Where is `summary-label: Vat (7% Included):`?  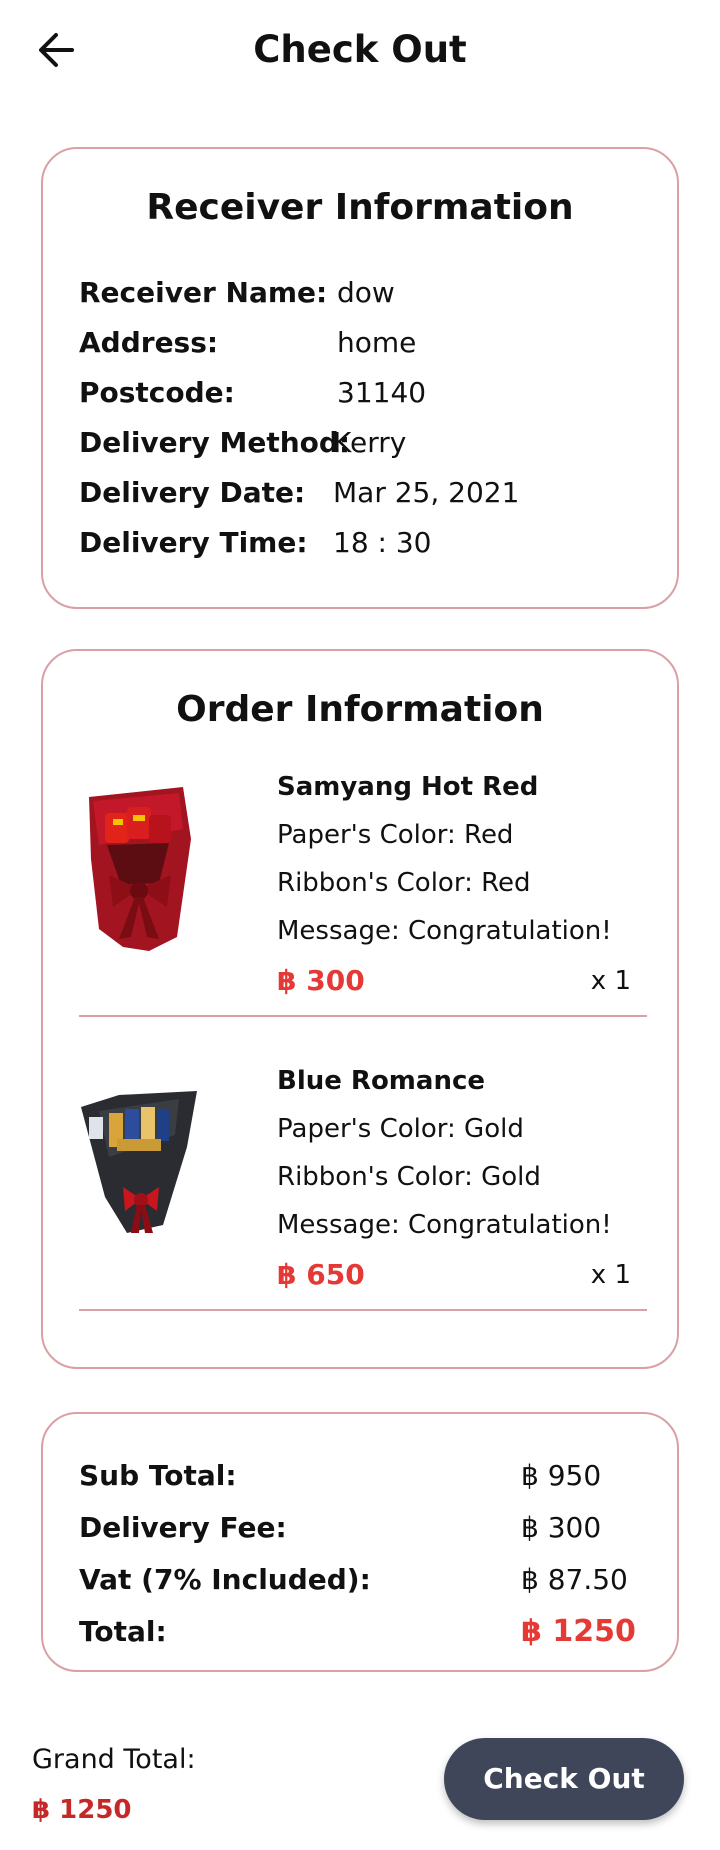
summary-label: Vat (7% Included): is located at coordinates (225, 1579).